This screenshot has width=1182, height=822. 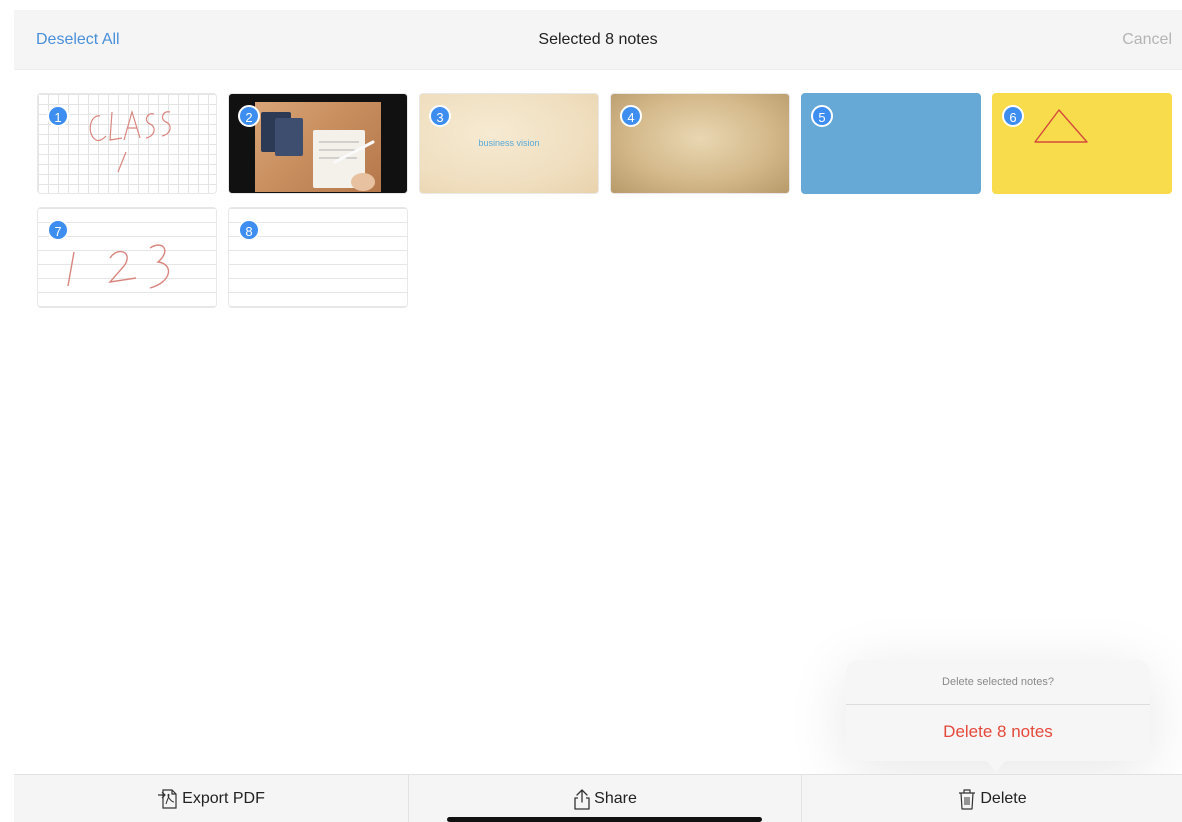 I want to click on selection-badge: 6, so click(x=1013, y=116).